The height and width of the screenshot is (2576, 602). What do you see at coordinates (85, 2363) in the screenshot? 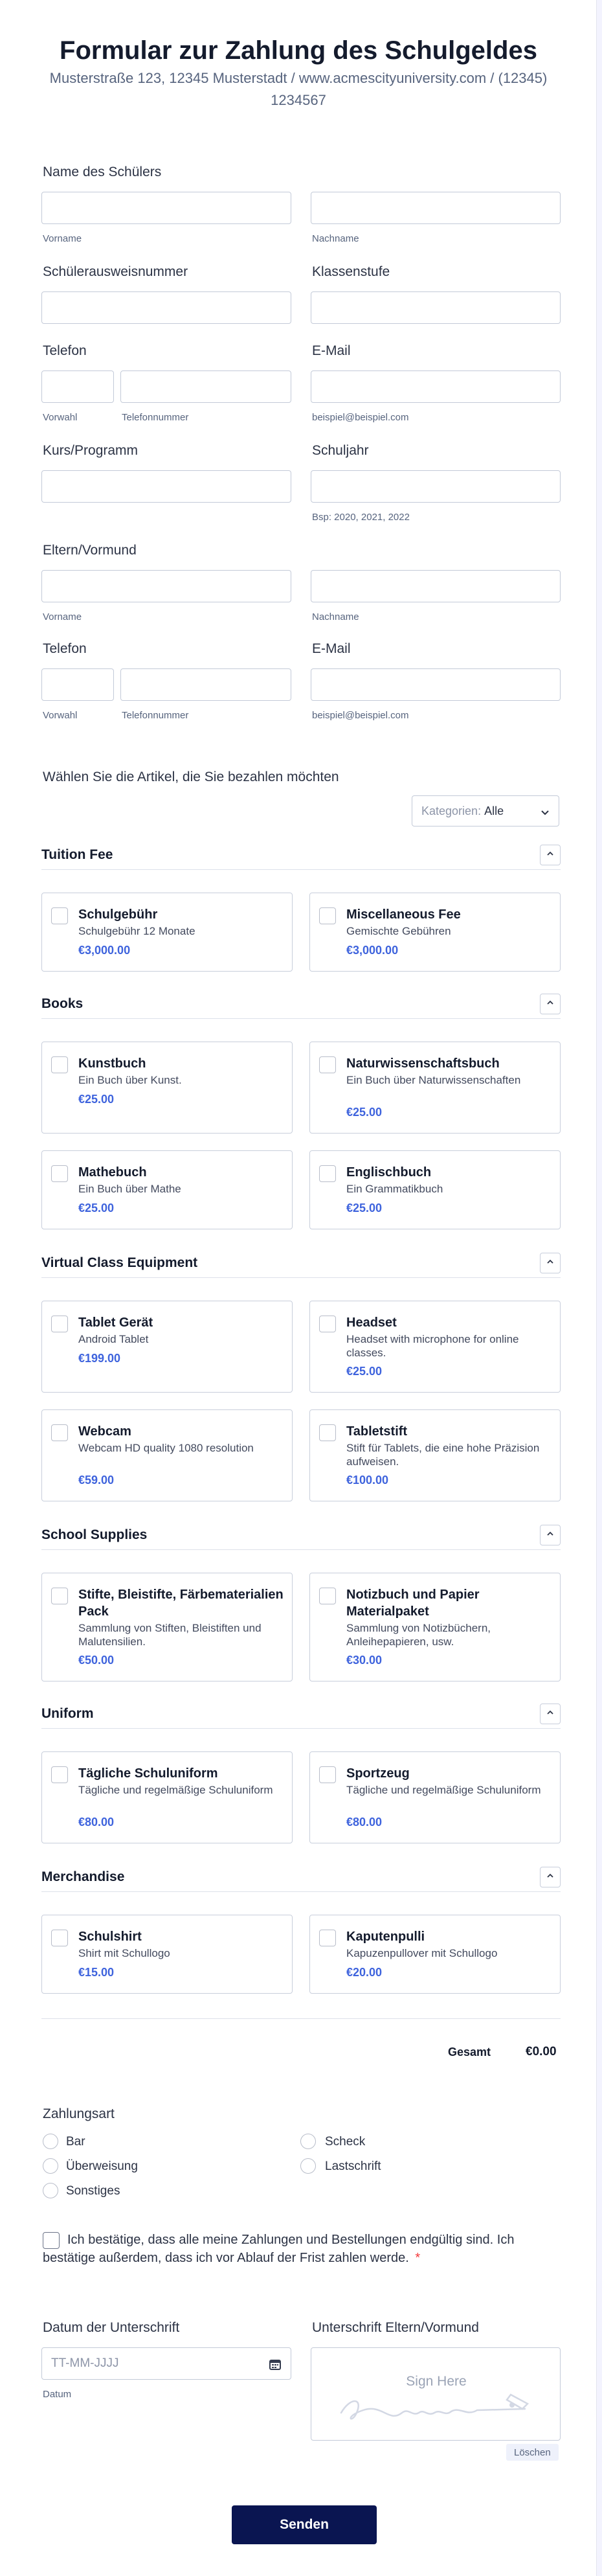
I see `date-placeholder: TT-MM-JJJJ` at bounding box center [85, 2363].